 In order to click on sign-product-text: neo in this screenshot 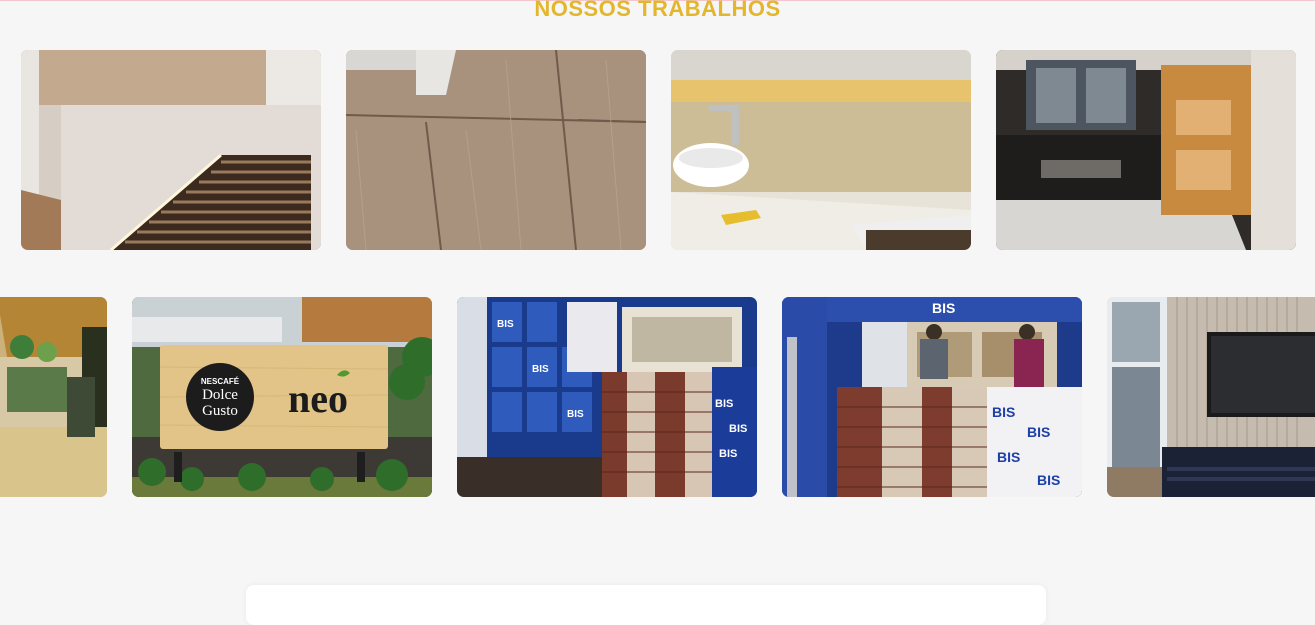, I will do `click(318, 398)`.